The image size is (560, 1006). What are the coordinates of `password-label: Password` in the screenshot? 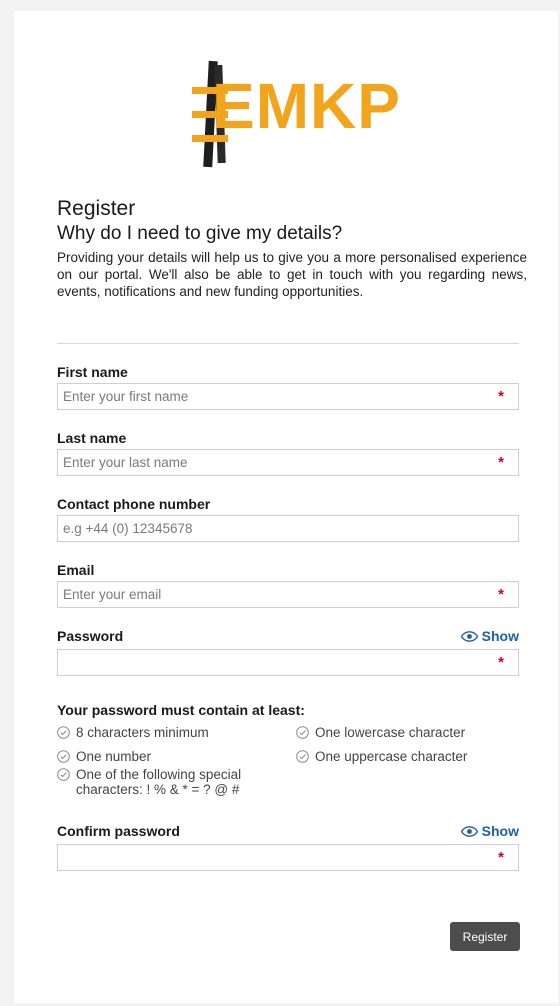 It's located at (90, 636).